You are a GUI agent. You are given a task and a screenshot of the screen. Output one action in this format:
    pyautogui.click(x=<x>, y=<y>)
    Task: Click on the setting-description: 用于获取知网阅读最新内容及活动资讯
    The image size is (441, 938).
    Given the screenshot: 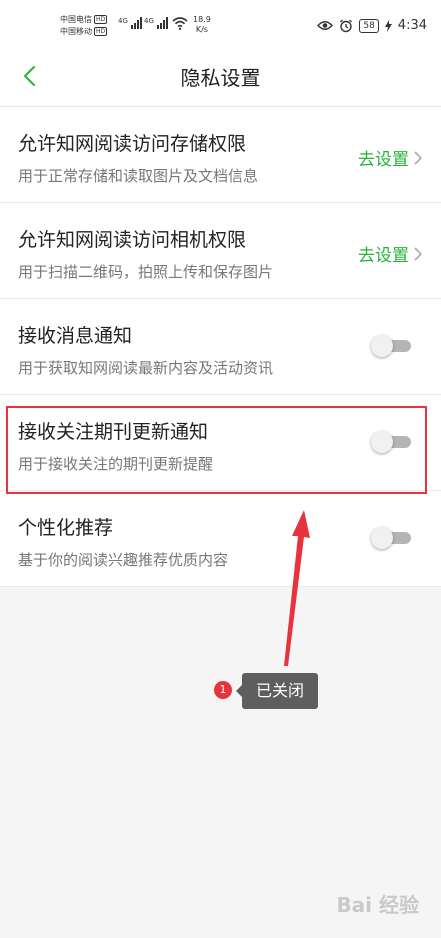 What is the action you would take?
    pyautogui.click(x=146, y=368)
    